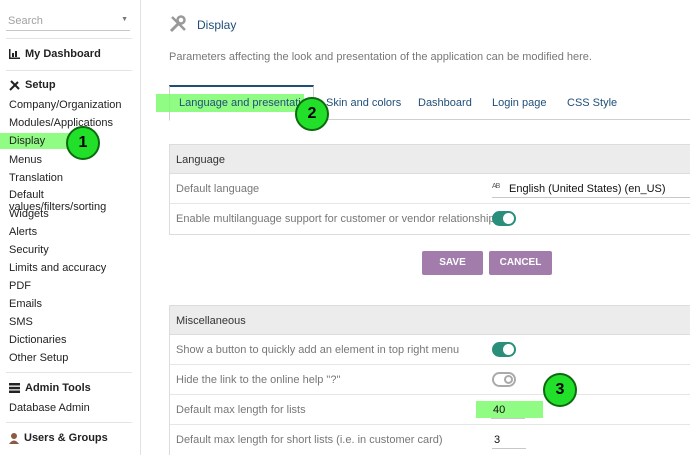 The height and width of the screenshot is (455, 690). Describe the element at coordinates (58, 388) in the screenshot. I see `sidebar-admin-tools-label: Admin Tools` at that location.